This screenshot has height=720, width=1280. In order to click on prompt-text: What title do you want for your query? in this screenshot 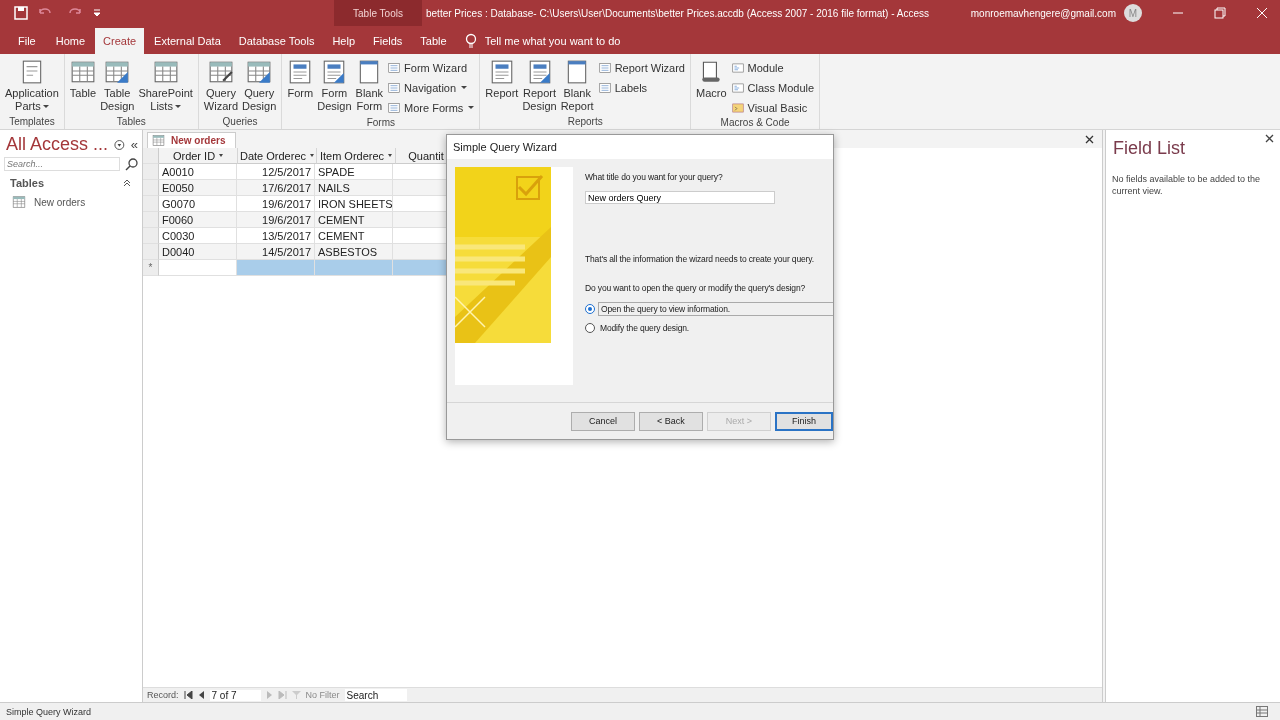, I will do `click(654, 177)`.